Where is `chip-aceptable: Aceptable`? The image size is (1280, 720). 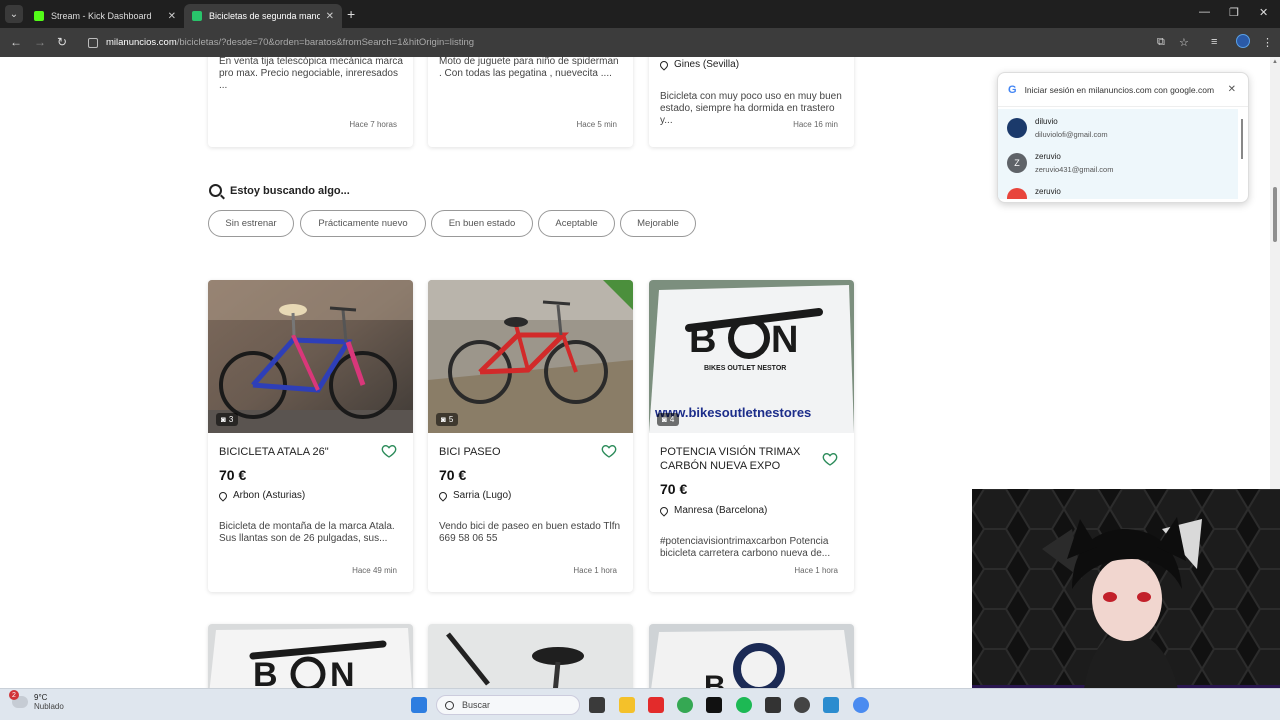
chip-aceptable: Aceptable is located at coordinates (576, 223).